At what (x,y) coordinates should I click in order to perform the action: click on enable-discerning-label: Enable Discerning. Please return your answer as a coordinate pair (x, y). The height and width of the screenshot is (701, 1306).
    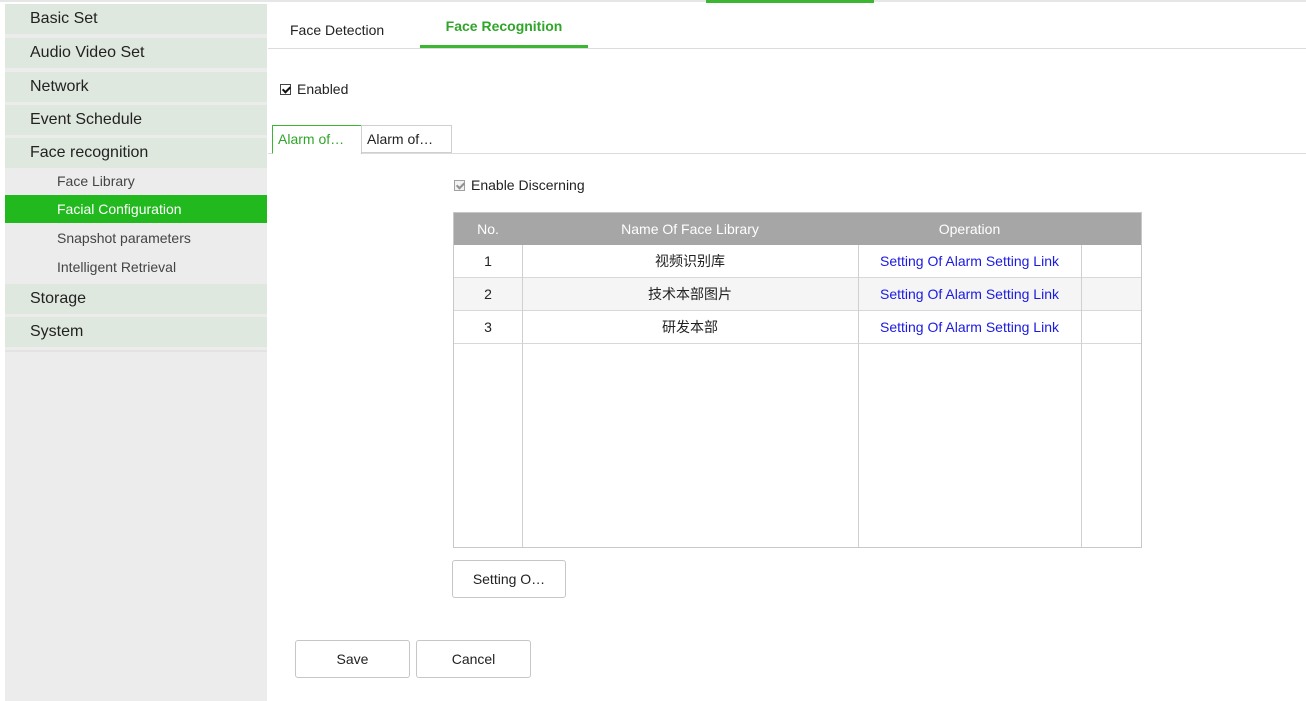
    Looking at the image, I should click on (528, 185).